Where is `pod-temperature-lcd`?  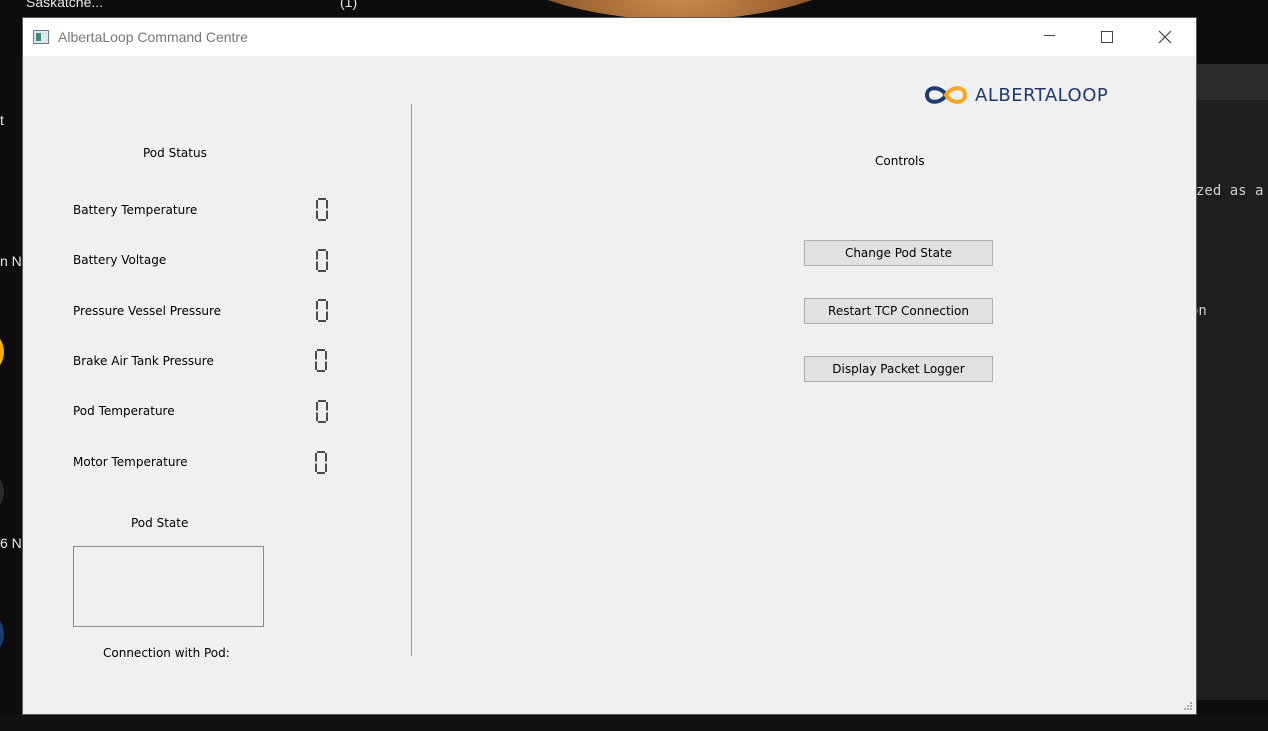 pod-temperature-lcd is located at coordinates (322, 411).